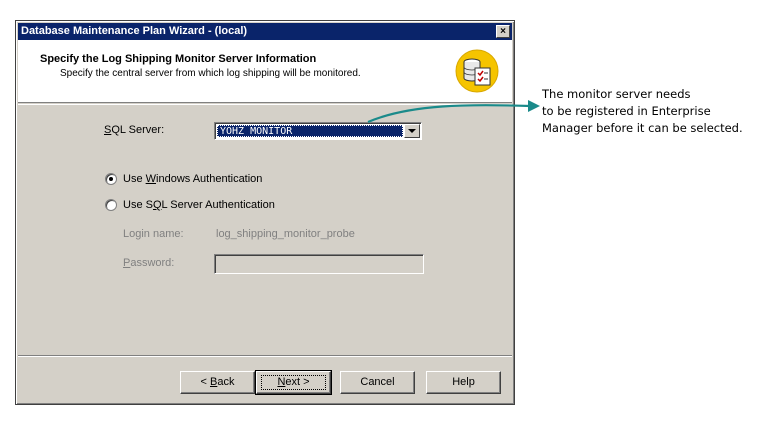 This screenshot has width=776, height=428. Describe the element at coordinates (453, 112) in the screenshot. I see `callout-arrow-icon` at that location.